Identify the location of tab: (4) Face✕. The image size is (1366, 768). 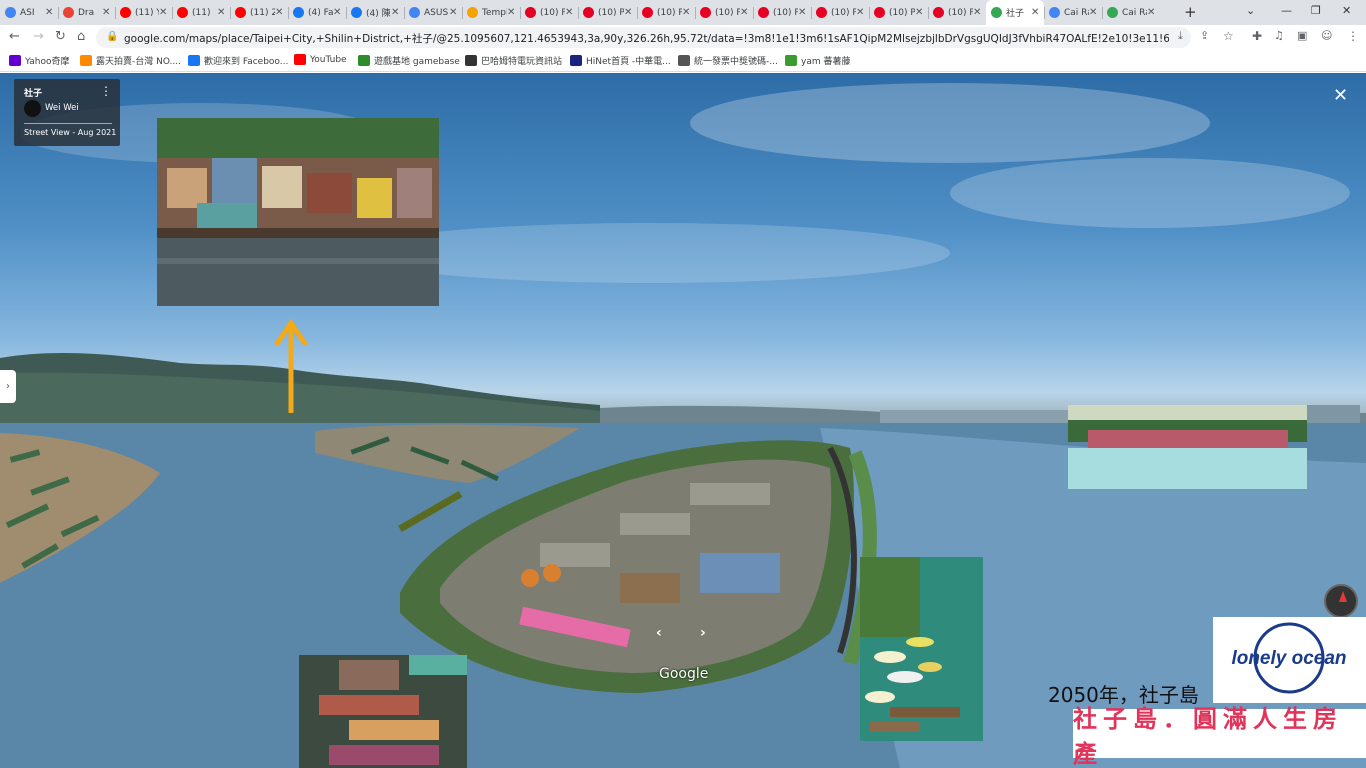
(317, 12).